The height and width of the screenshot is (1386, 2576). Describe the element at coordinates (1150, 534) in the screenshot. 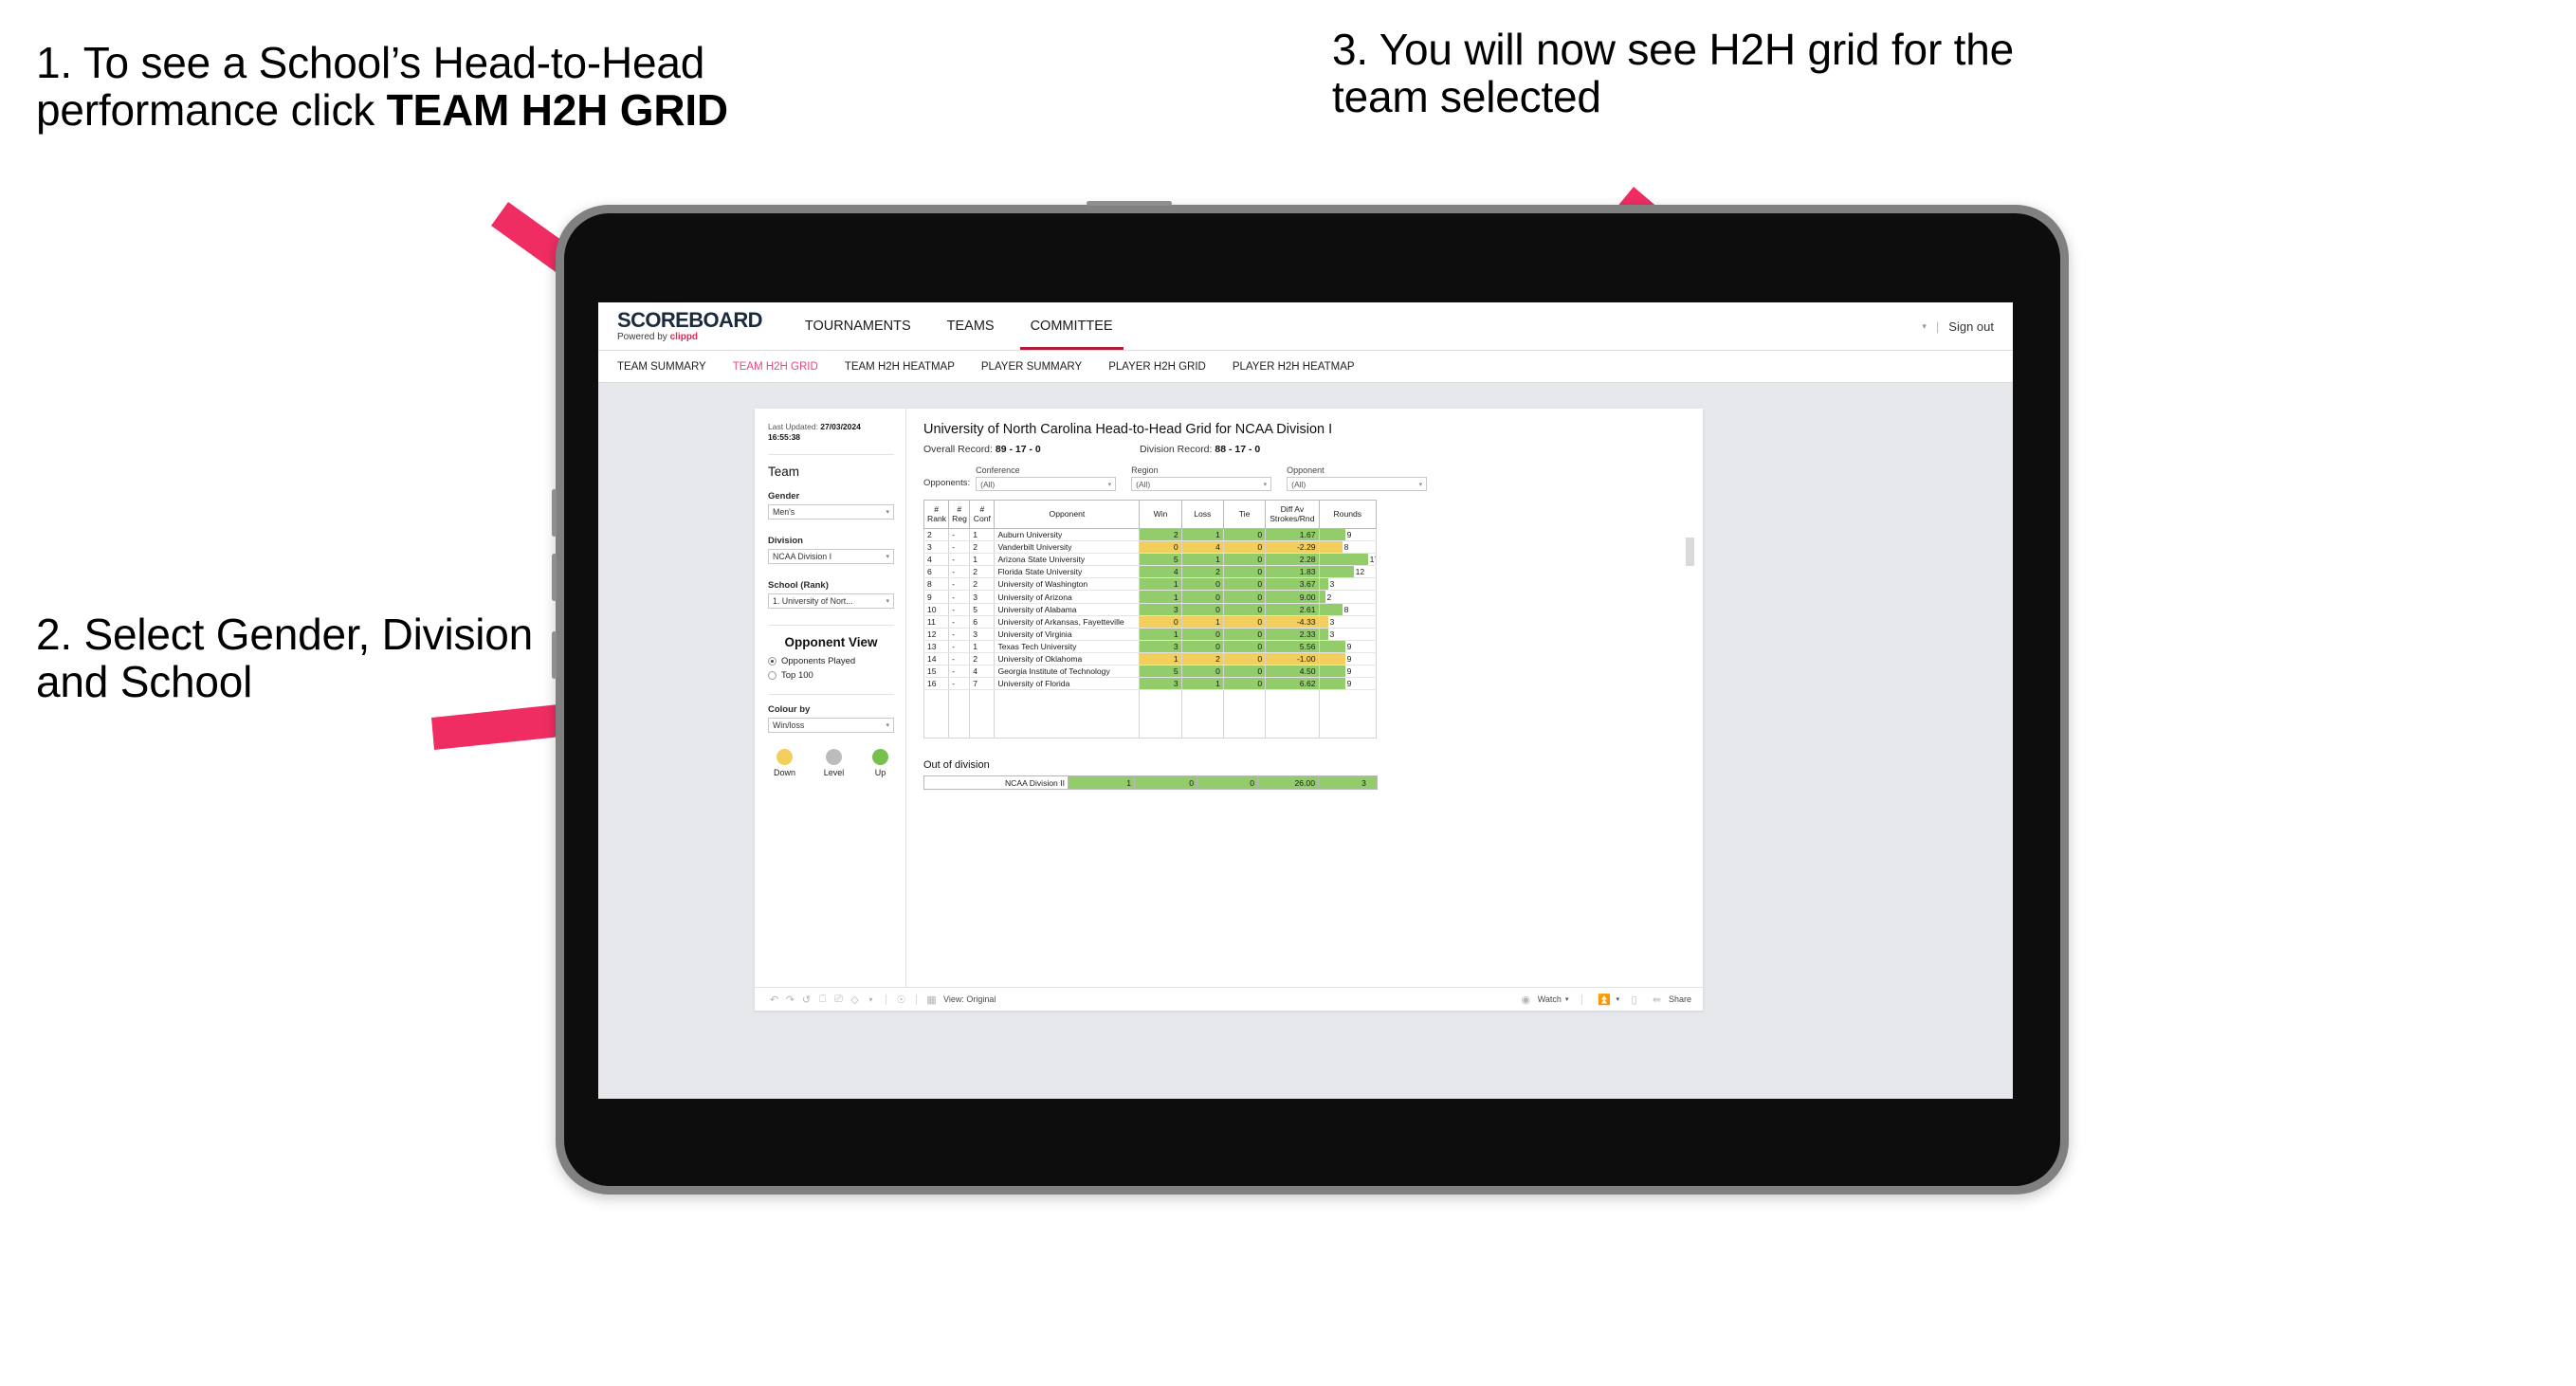

I see `table-row: 2-1 Auburn University 2 1 0 1.67 9` at that location.